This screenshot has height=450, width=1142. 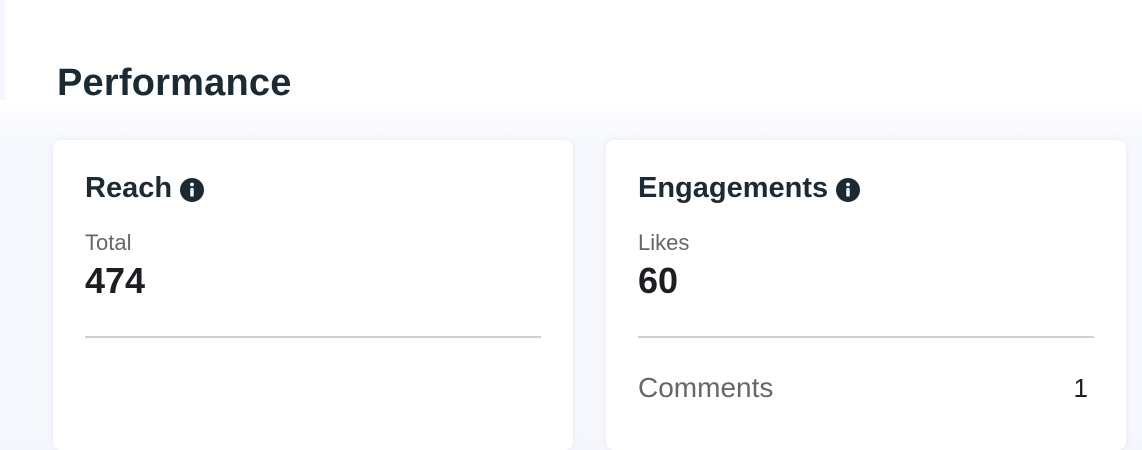 What do you see at coordinates (866, 337) in the screenshot?
I see `engagements-divider` at bounding box center [866, 337].